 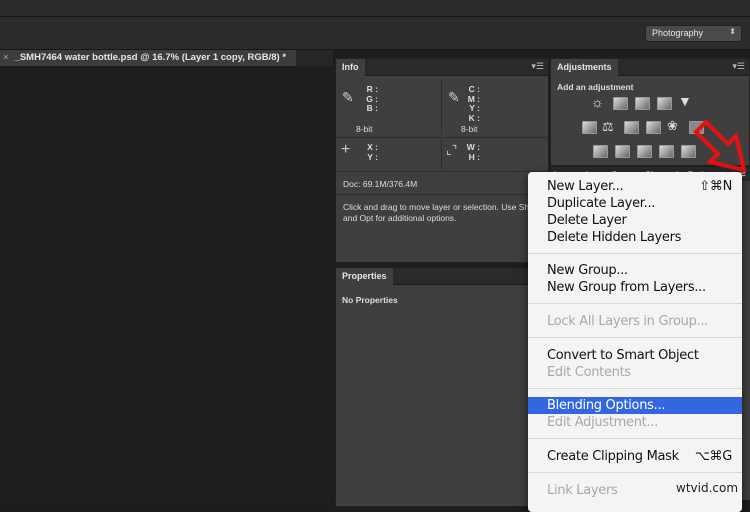 What do you see at coordinates (375, 25) in the screenshot?
I see `options-bar` at bounding box center [375, 25].